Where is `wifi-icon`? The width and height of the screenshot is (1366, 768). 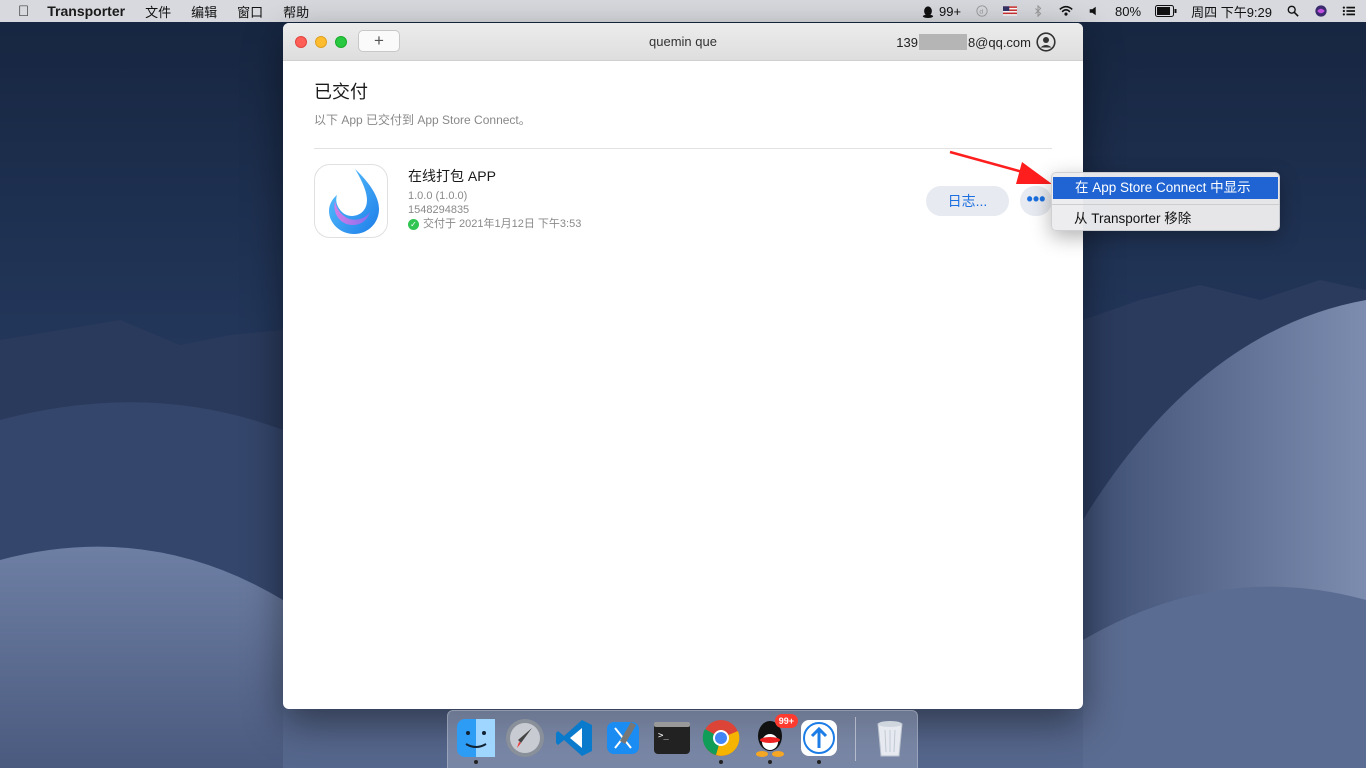
wifi-icon is located at coordinates (1066, 11).